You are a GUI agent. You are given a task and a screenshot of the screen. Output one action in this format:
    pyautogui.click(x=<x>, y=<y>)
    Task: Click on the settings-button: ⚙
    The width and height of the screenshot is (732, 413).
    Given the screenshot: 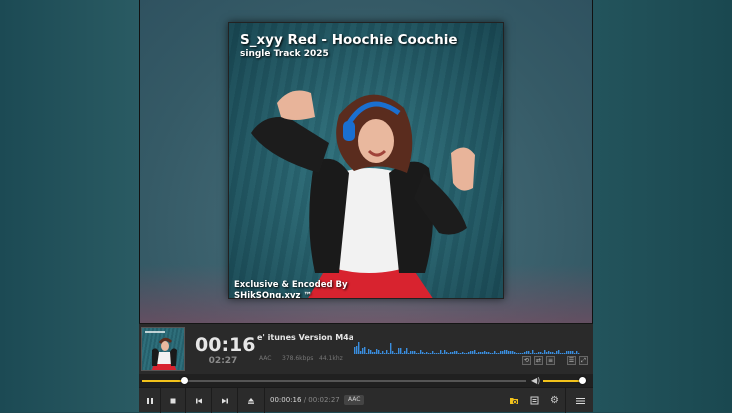 What is the action you would take?
    pyautogui.click(x=555, y=400)
    